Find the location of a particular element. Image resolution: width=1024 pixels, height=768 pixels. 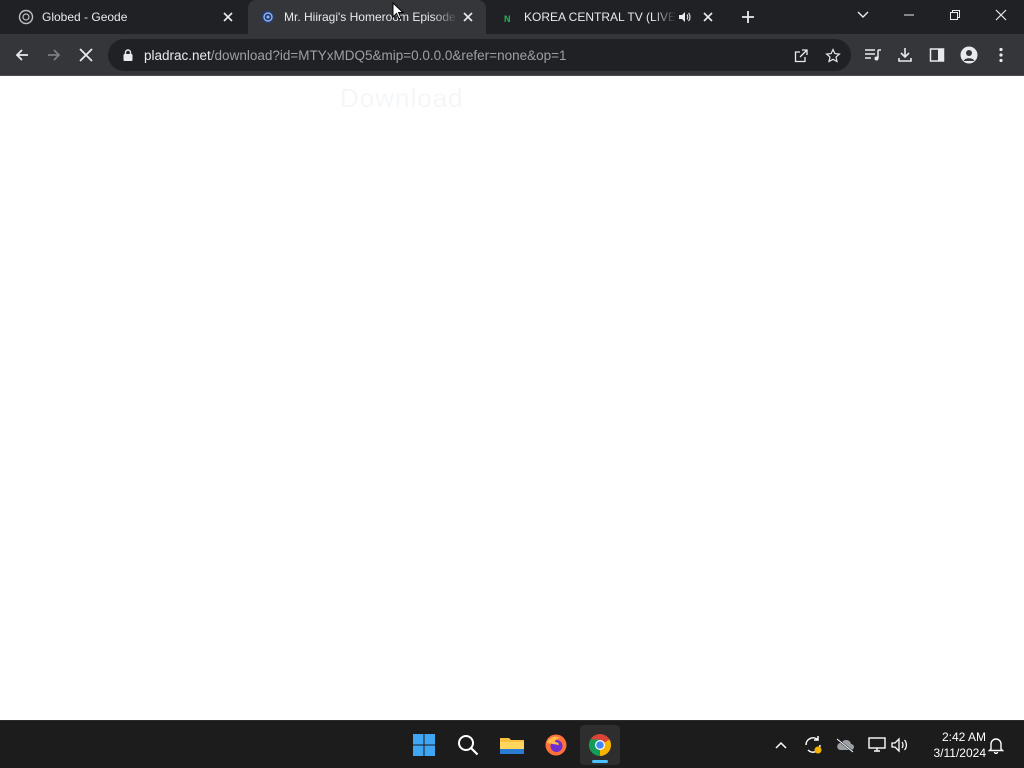

bookmark-button is located at coordinates (833, 56).